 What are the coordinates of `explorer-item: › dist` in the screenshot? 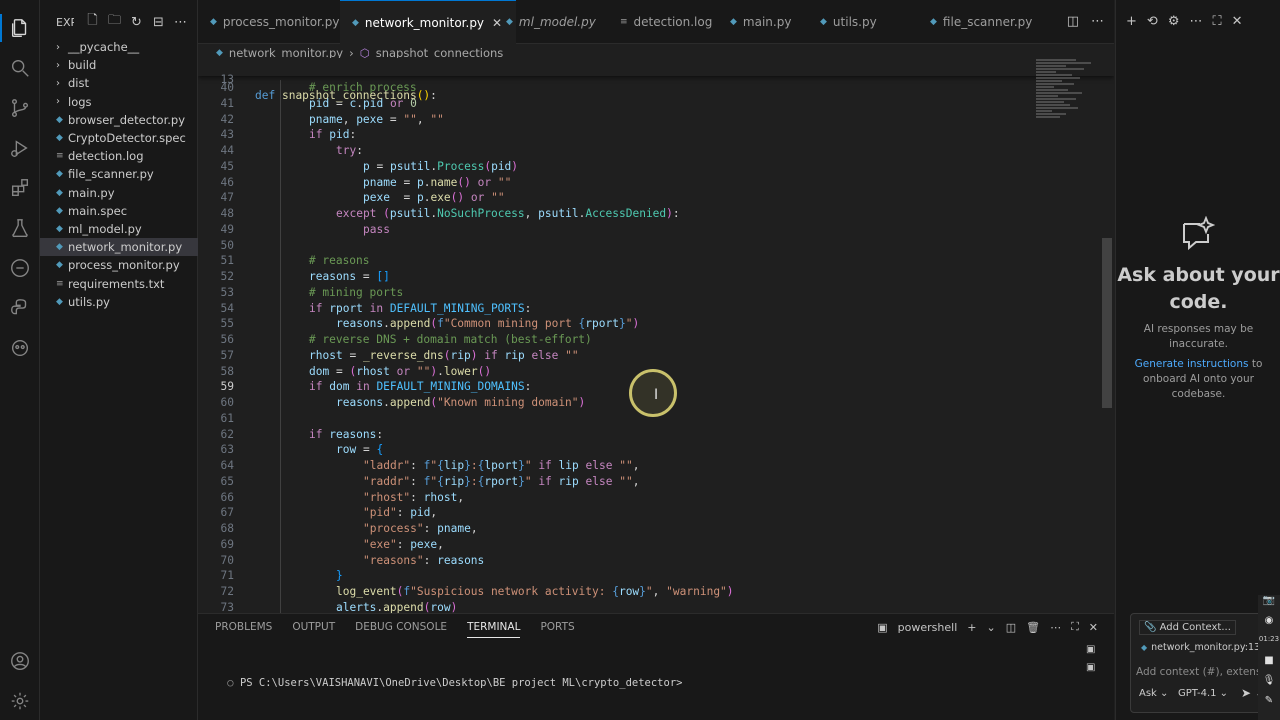 It's located at (119, 83).